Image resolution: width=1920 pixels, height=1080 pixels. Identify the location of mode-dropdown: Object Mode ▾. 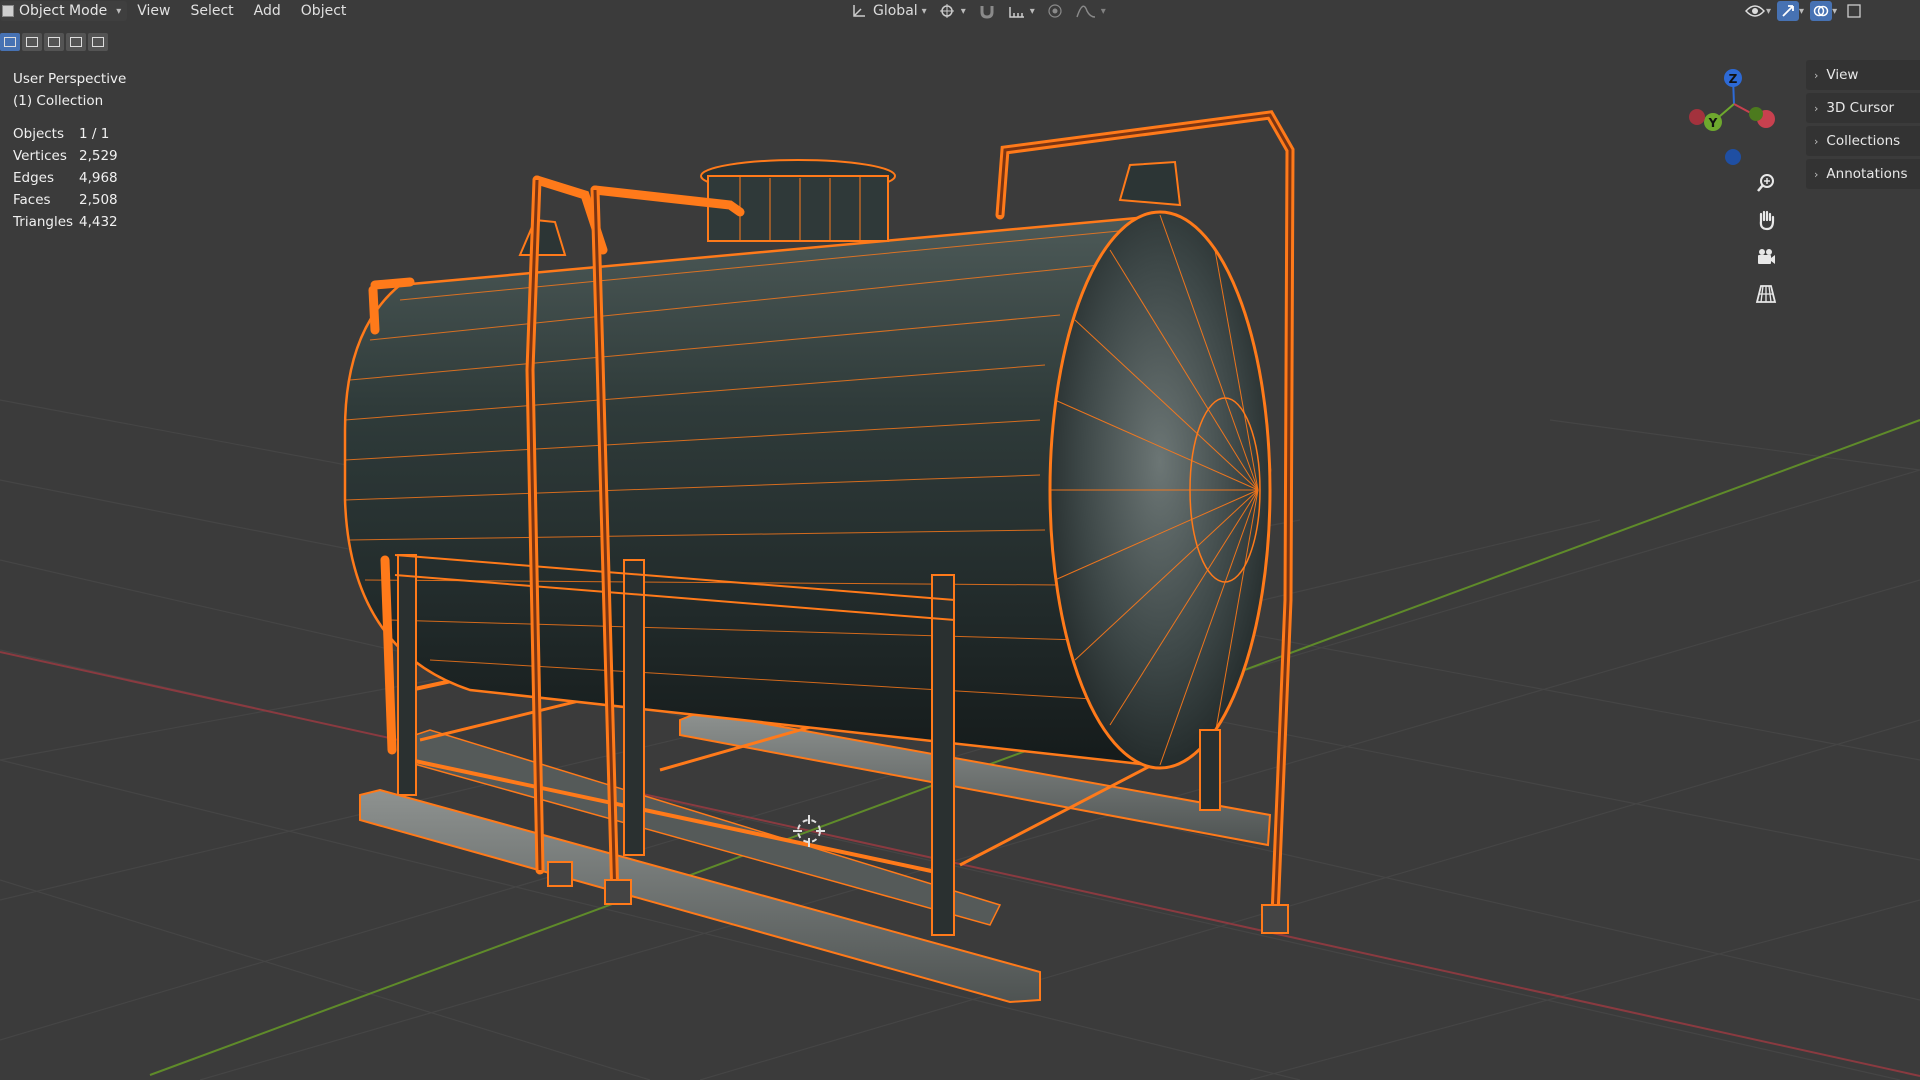
(64, 11).